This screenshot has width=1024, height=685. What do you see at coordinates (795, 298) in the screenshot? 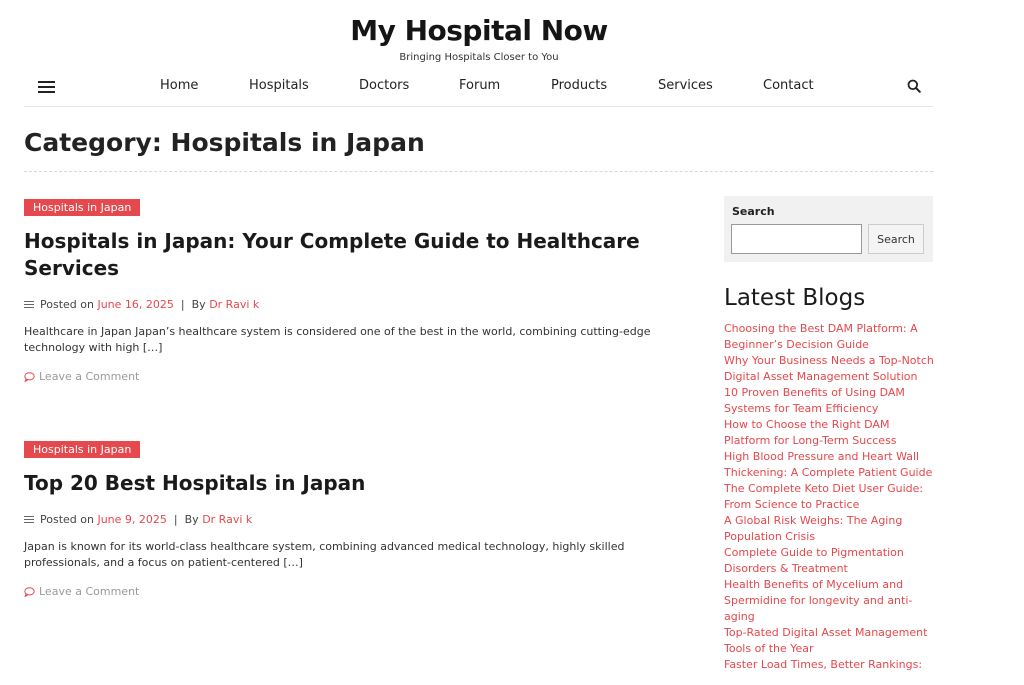
I see `latest-blogs-heading: Latest Blogs` at bounding box center [795, 298].